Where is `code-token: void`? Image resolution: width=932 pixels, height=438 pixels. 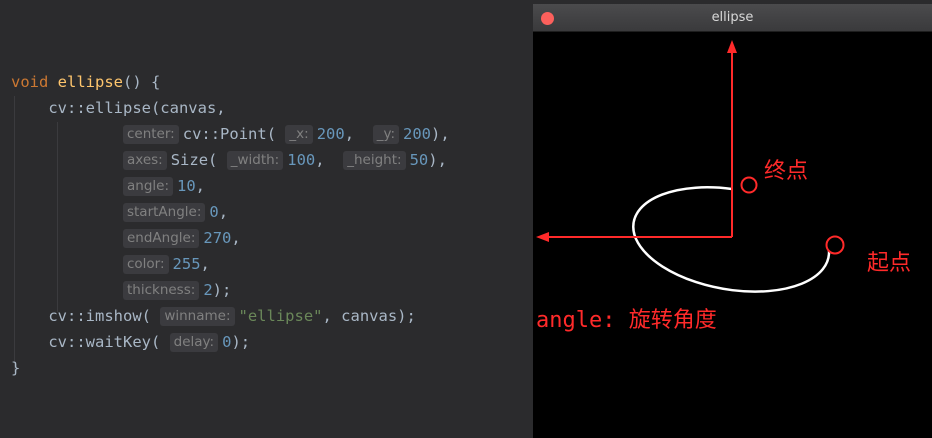 code-token: void is located at coordinates (34, 82).